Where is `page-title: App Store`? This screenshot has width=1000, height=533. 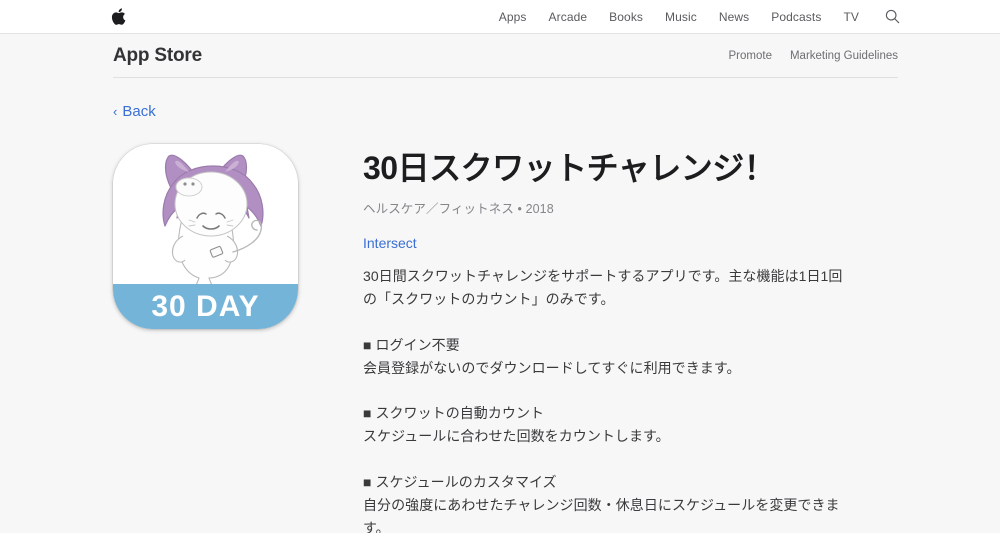
page-title: App Store is located at coordinates (157, 56).